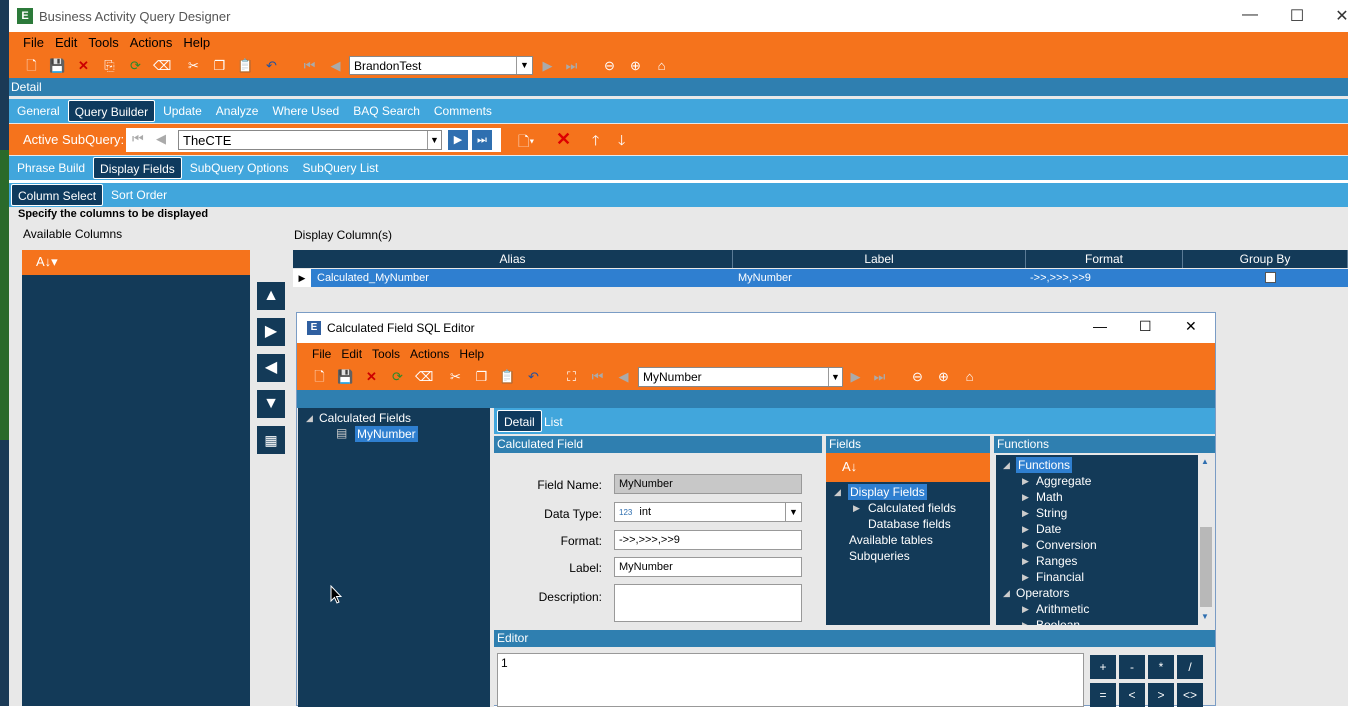 Image resolution: width=1348 pixels, height=707 pixels. I want to click on back-icon: ⊖, so click(609, 65).